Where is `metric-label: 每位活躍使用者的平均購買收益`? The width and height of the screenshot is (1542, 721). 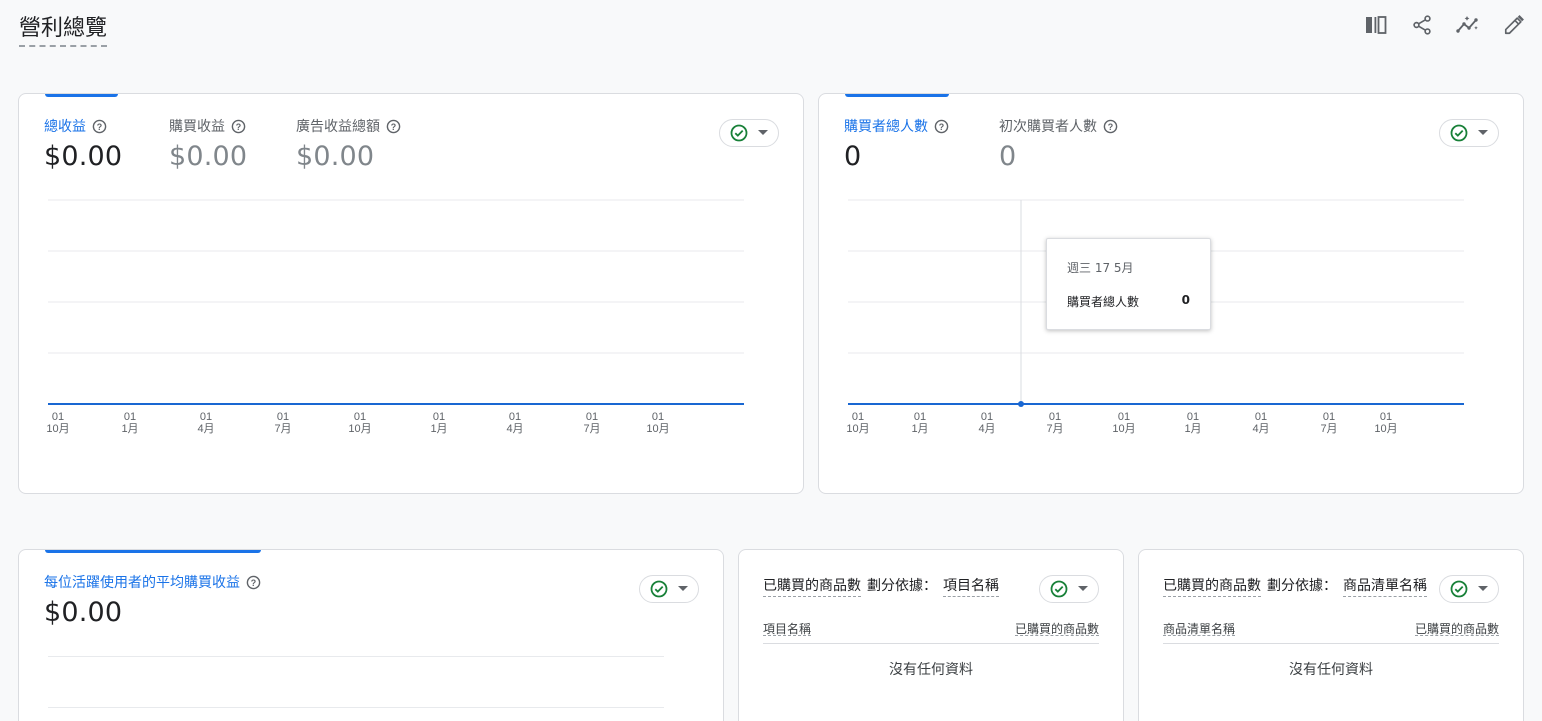
metric-label: 每位活躍使用者的平均購買收益 is located at coordinates (142, 583).